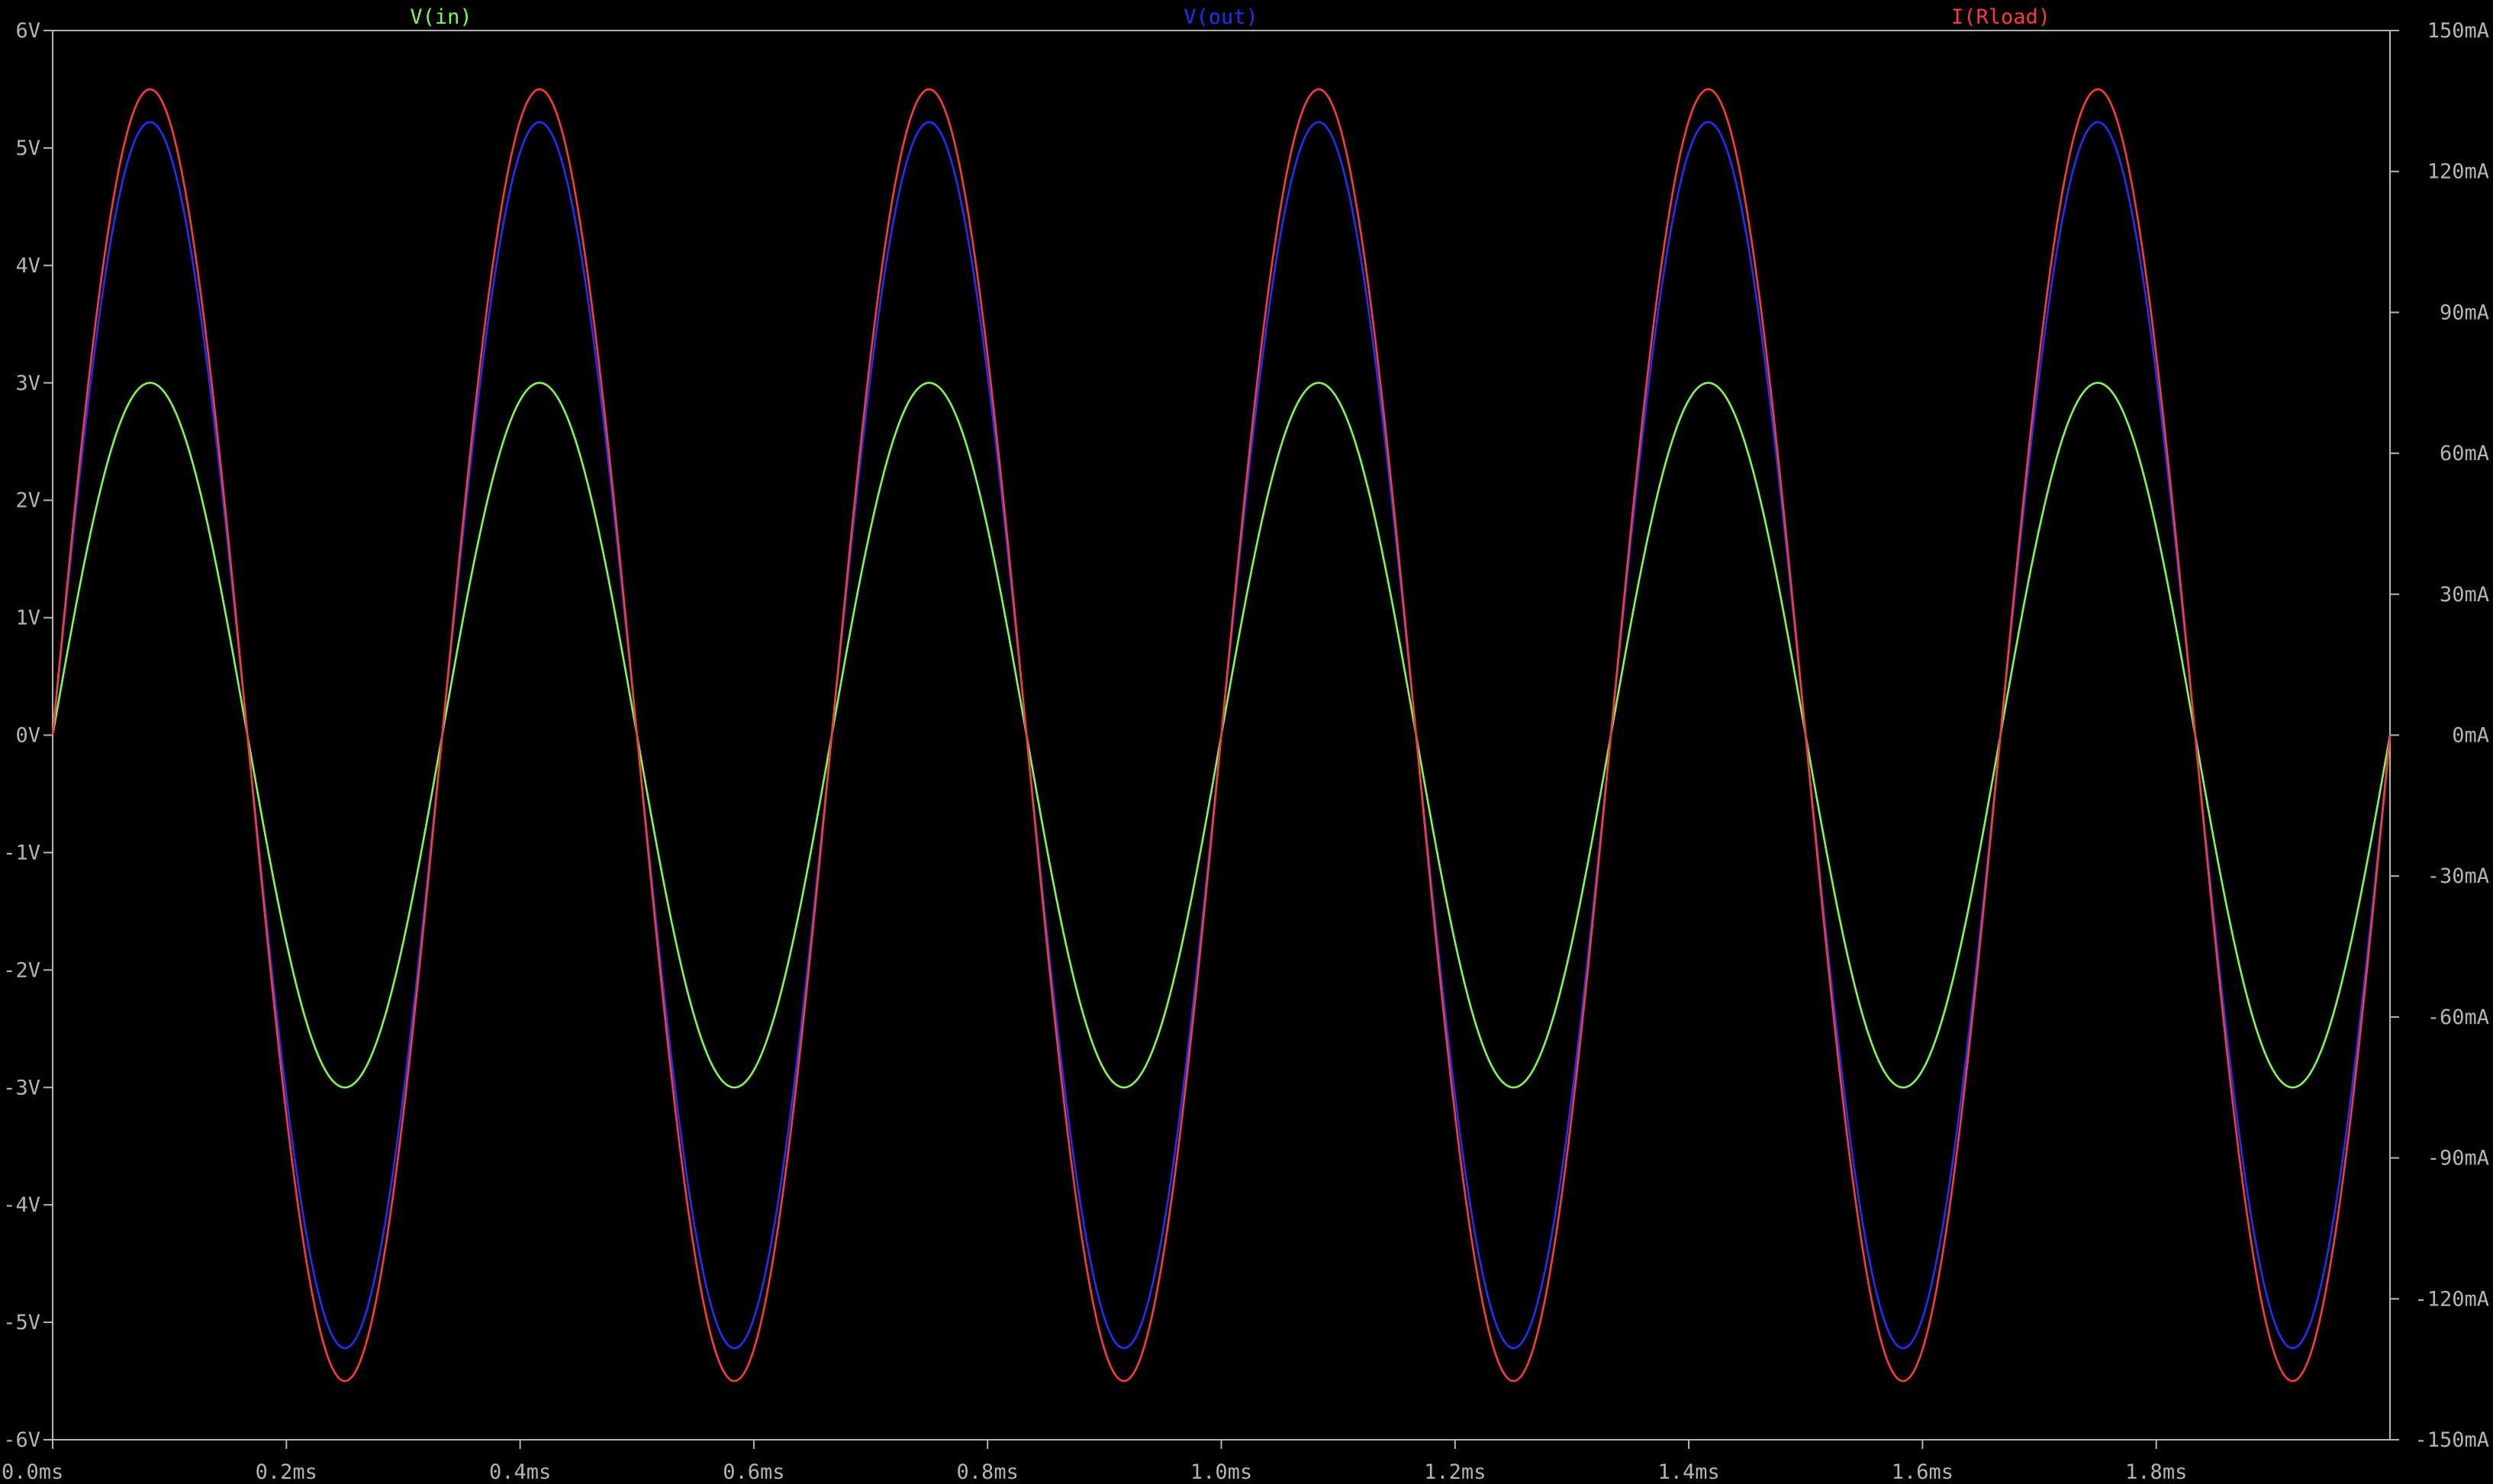 The height and width of the screenshot is (1484, 2493). What do you see at coordinates (21, 1440) in the screenshot?
I see `y-left-tick-label: -6V` at bounding box center [21, 1440].